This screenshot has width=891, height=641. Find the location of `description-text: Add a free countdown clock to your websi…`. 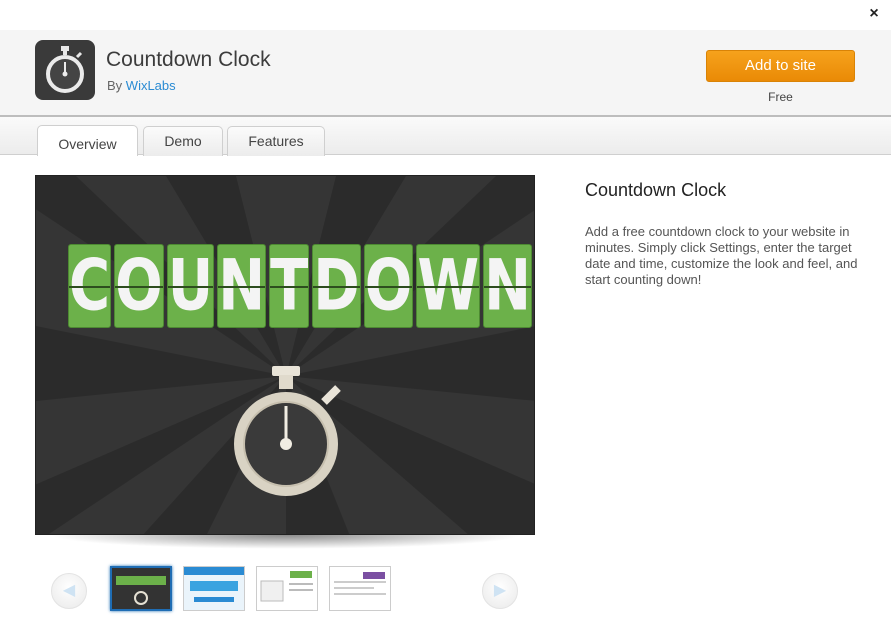

description-text: Add a free countdown clock to your websi… is located at coordinates (721, 255).